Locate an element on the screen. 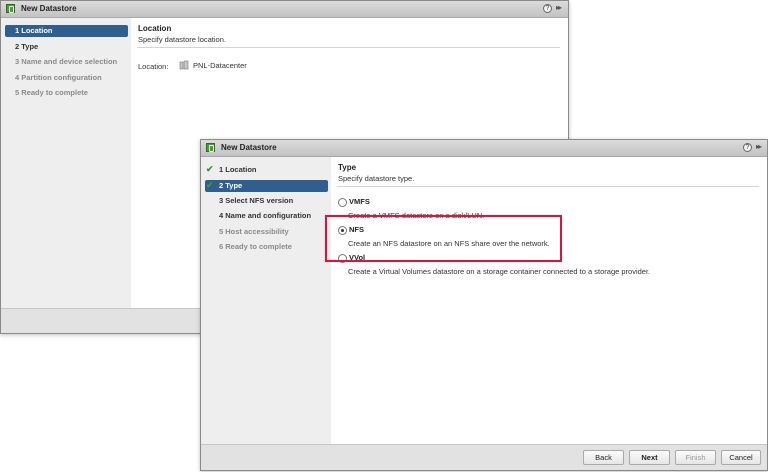 The height and width of the screenshot is (472, 768). vmfs-label: VMFS is located at coordinates (359, 201).